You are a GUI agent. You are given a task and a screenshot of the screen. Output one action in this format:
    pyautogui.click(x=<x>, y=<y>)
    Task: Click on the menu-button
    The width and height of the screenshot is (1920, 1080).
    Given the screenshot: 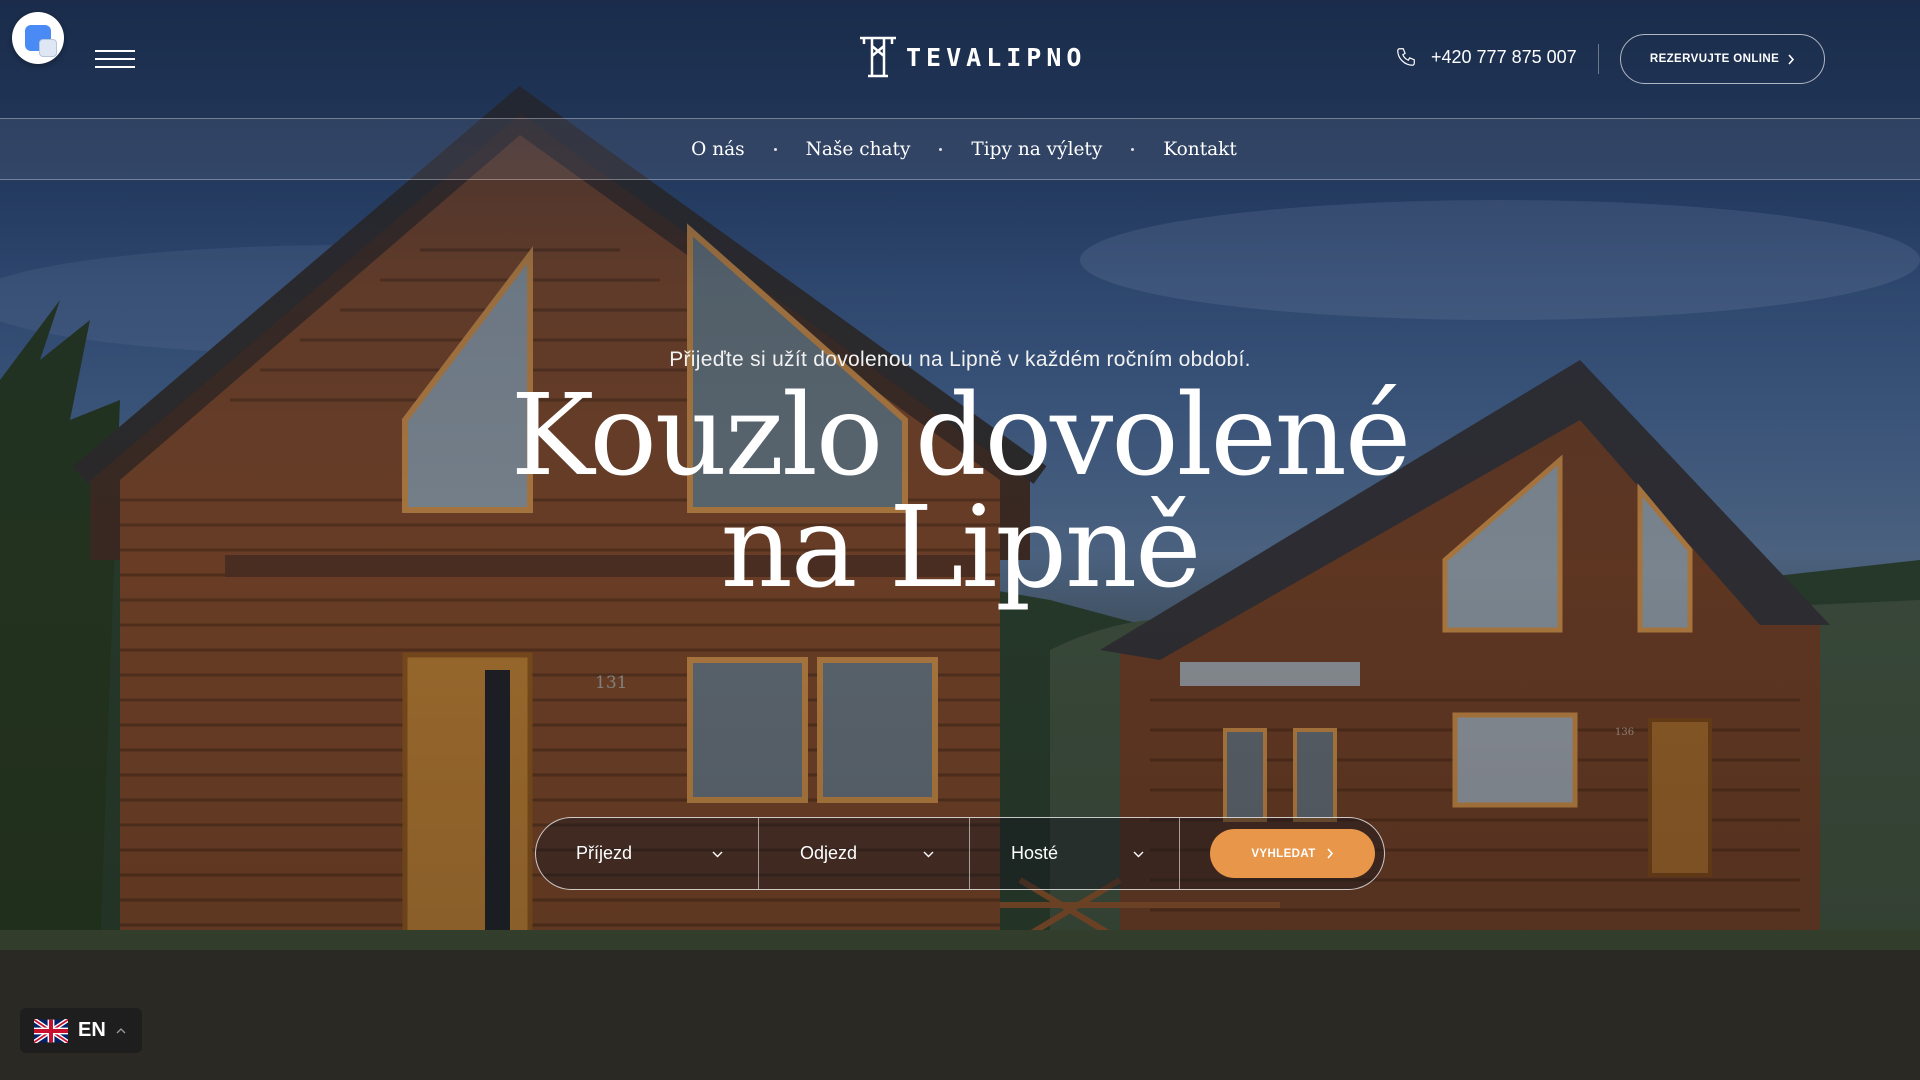 What is the action you would take?
    pyautogui.click(x=115, y=60)
    